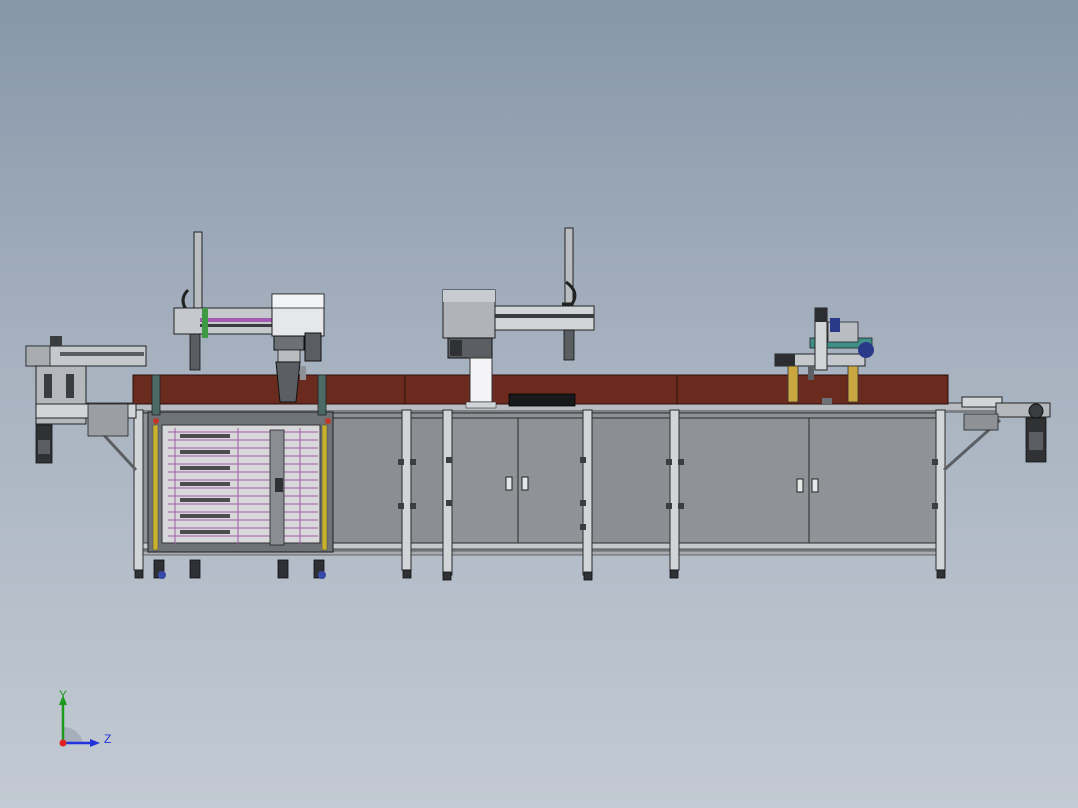  Describe the element at coordinates (1006, 429) in the screenshot. I see `right-unloading-module` at that location.